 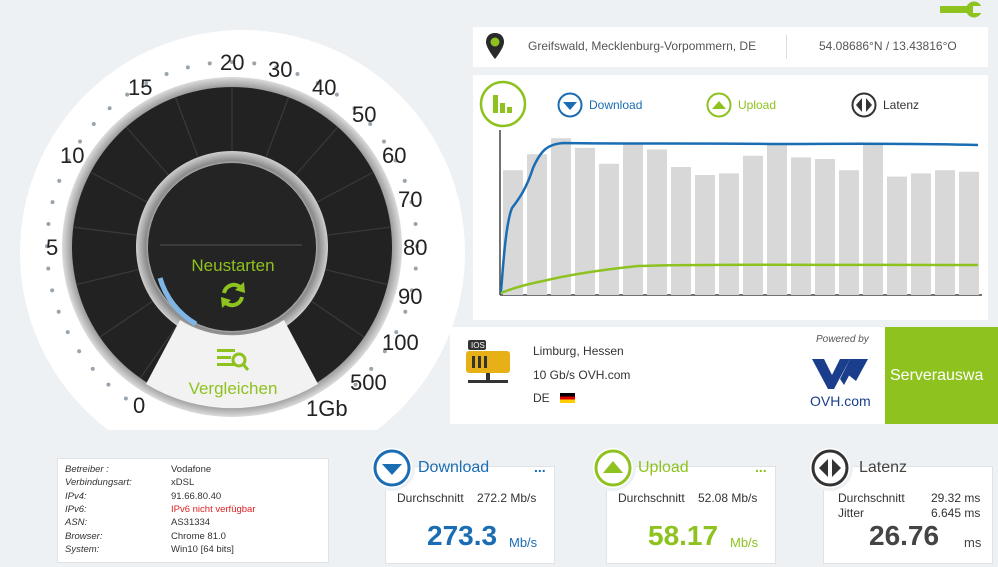 I want to click on gauge-tick-40: 40, so click(x=324, y=87).